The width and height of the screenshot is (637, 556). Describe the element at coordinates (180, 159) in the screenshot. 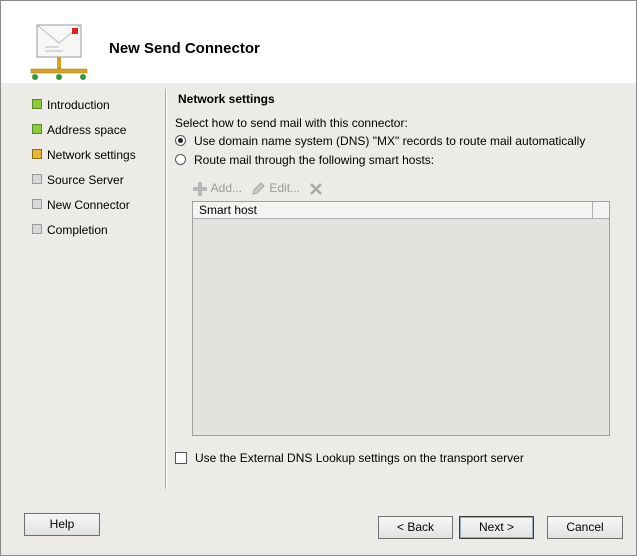

I see `smart-host-radio` at that location.